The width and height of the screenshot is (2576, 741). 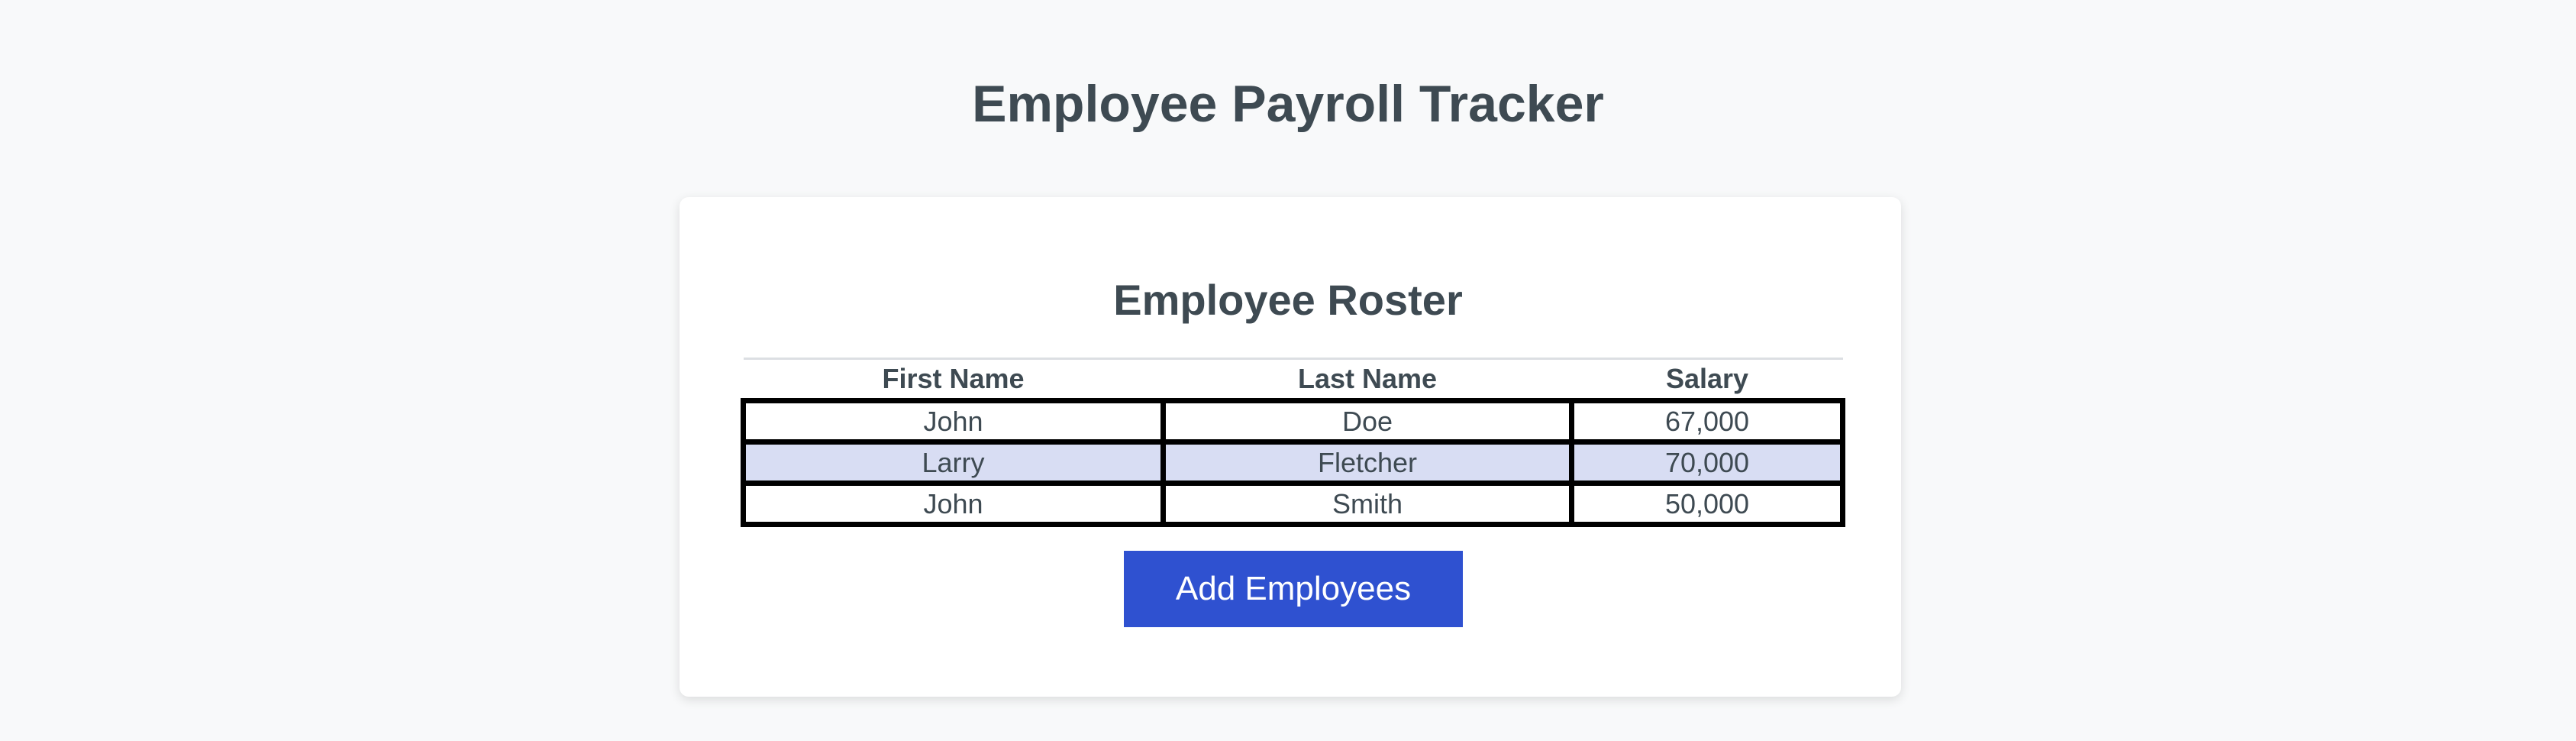 What do you see at coordinates (1707, 421) in the screenshot?
I see `cell-salary: 67,000` at bounding box center [1707, 421].